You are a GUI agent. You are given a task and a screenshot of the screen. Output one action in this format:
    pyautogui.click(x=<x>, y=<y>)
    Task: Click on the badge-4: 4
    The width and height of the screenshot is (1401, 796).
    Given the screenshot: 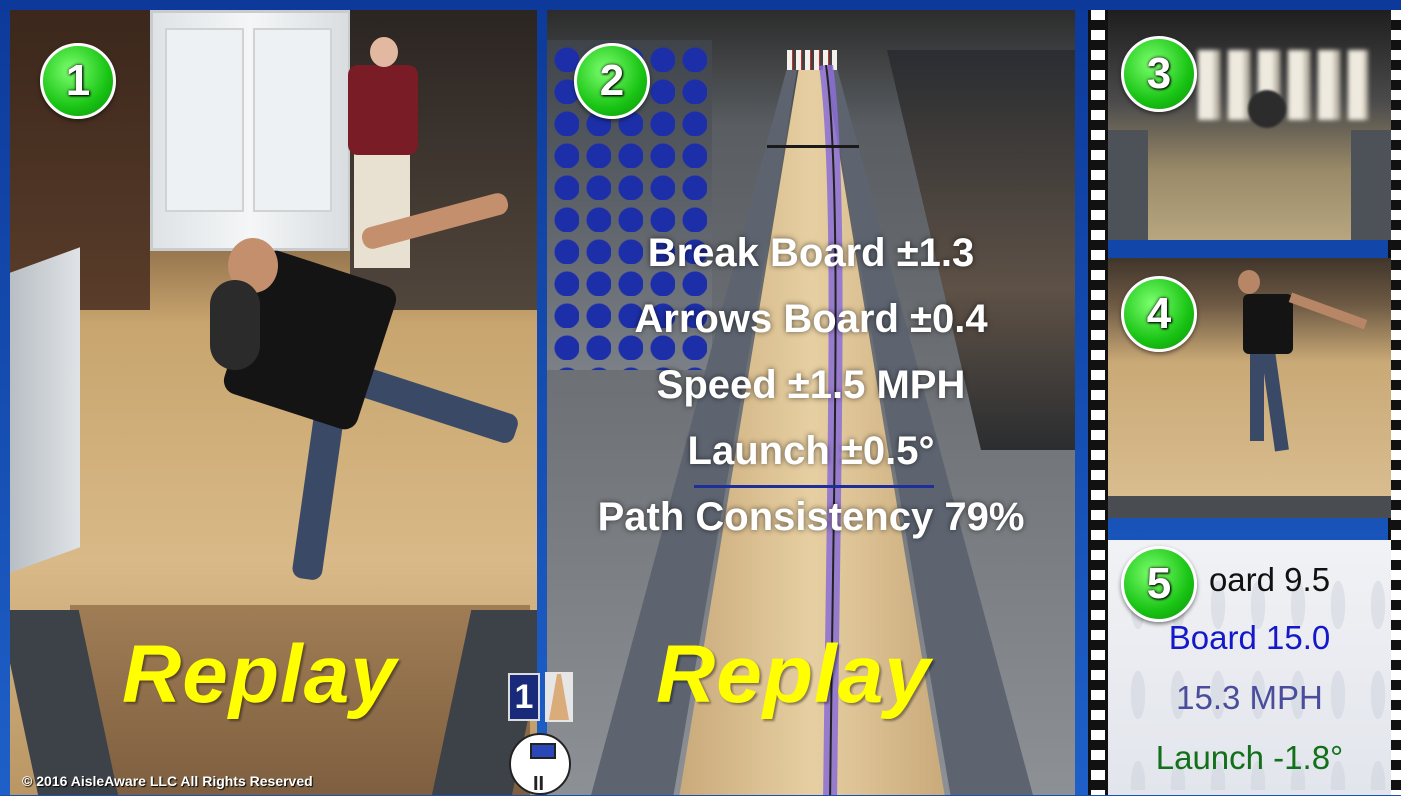 What is the action you would take?
    pyautogui.click(x=1159, y=314)
    